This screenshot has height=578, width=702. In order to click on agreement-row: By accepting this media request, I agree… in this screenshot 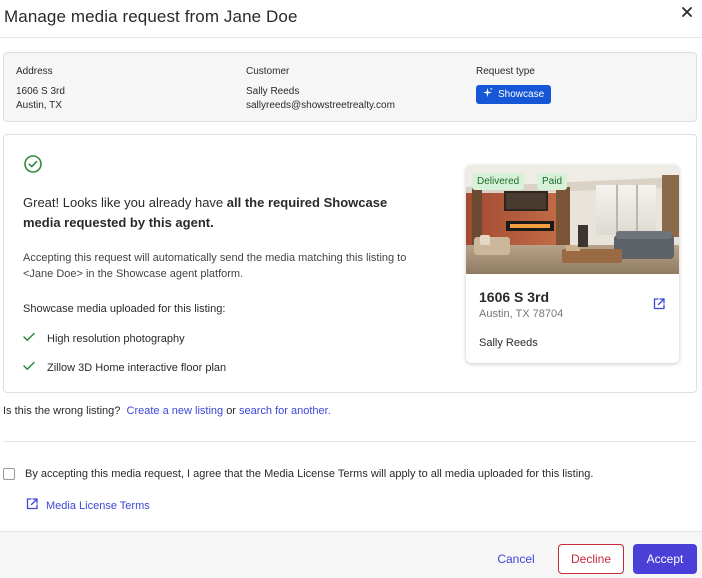, I will do `click(298, 474)`.